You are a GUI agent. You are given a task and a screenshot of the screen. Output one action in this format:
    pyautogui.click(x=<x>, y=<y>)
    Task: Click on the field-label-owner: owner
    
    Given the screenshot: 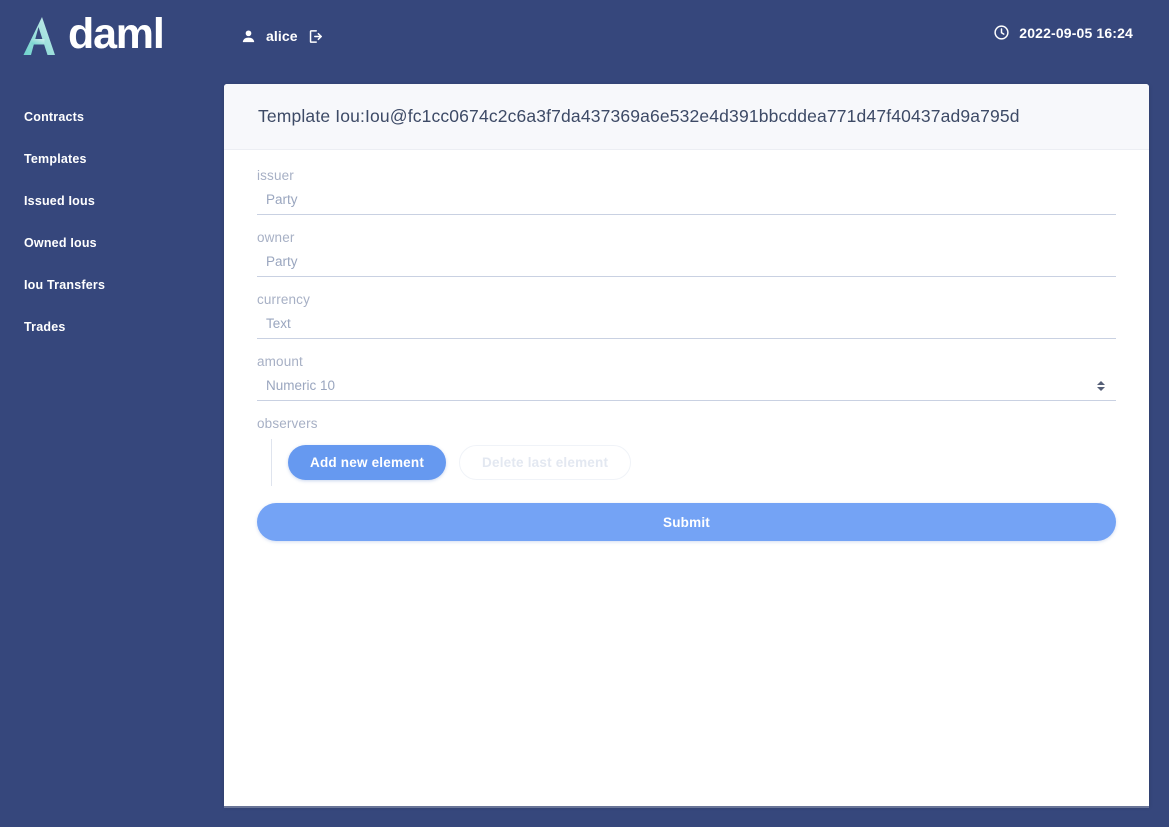 What is the action you would take?
    pyautogui.click(x=276, y=237)
    